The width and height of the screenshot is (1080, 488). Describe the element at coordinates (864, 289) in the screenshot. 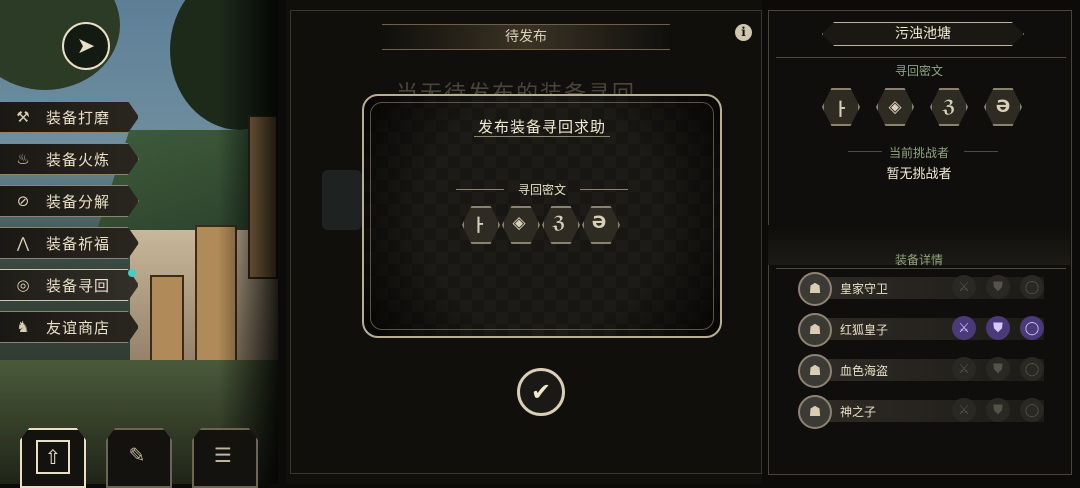

I see `equip-name: 皇家守卫` at that location.